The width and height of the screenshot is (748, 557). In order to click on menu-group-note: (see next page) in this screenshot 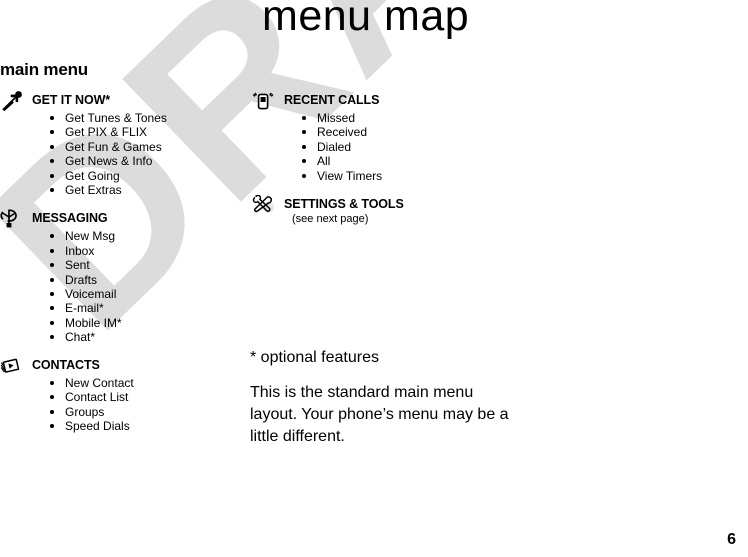, I will do `click(330, 219)`.